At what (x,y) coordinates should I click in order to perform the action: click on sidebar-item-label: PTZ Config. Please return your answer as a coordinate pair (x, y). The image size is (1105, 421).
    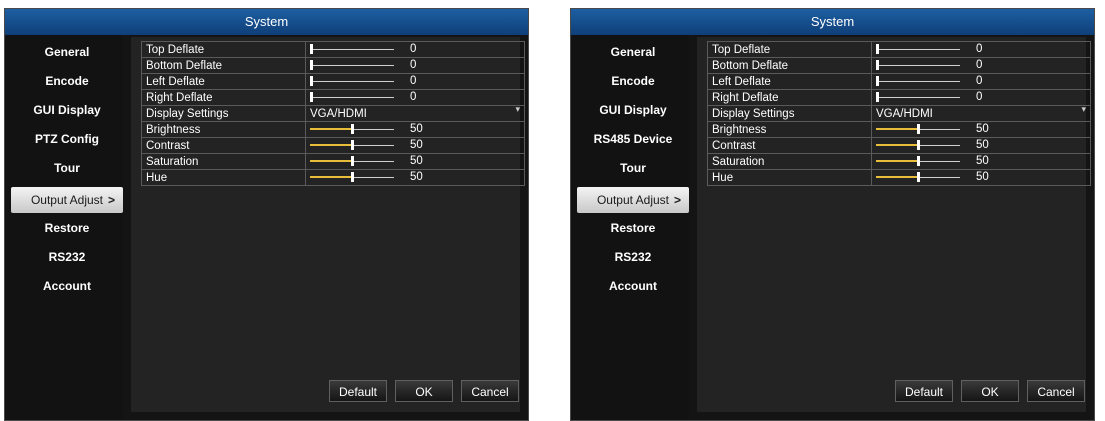
    Looking at the image, I should click on (67, 139).